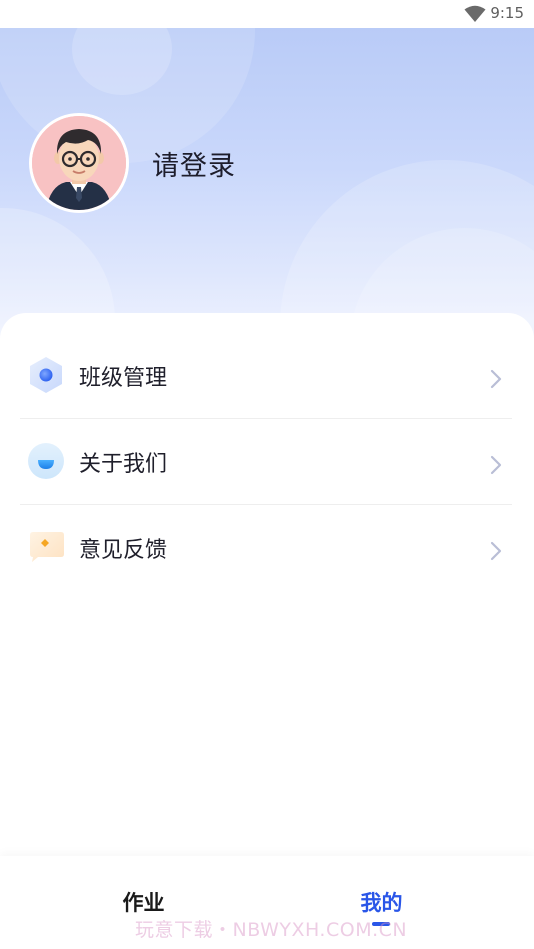  Describe the element at coordinates (266, 462) in the screenshot. I see `menu-item-about-us: 关于我们` at that location.